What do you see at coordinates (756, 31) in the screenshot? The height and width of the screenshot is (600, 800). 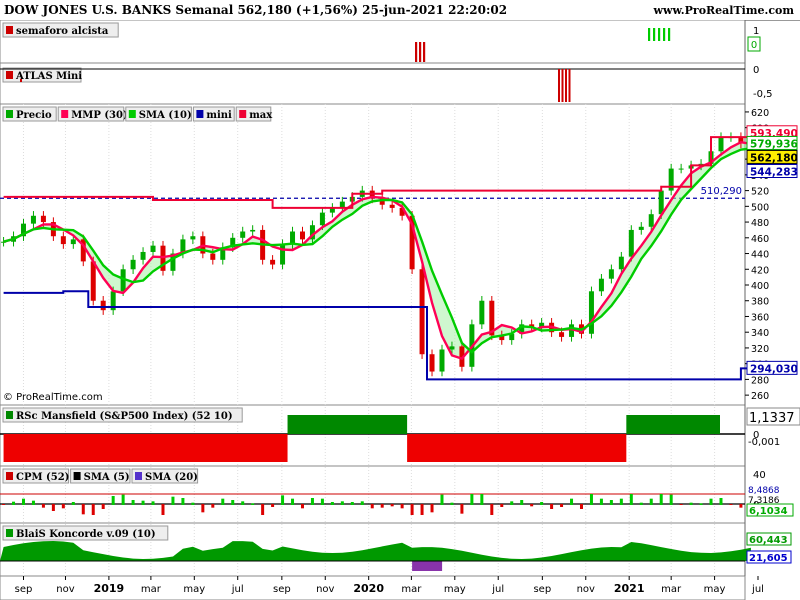 I see `axis-label: 1` at bounding box center [756, 31].